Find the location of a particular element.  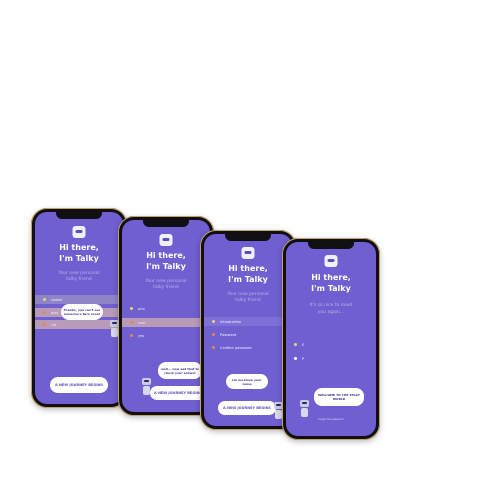

robot-mascot-icon is located at coordinates (304, 409).